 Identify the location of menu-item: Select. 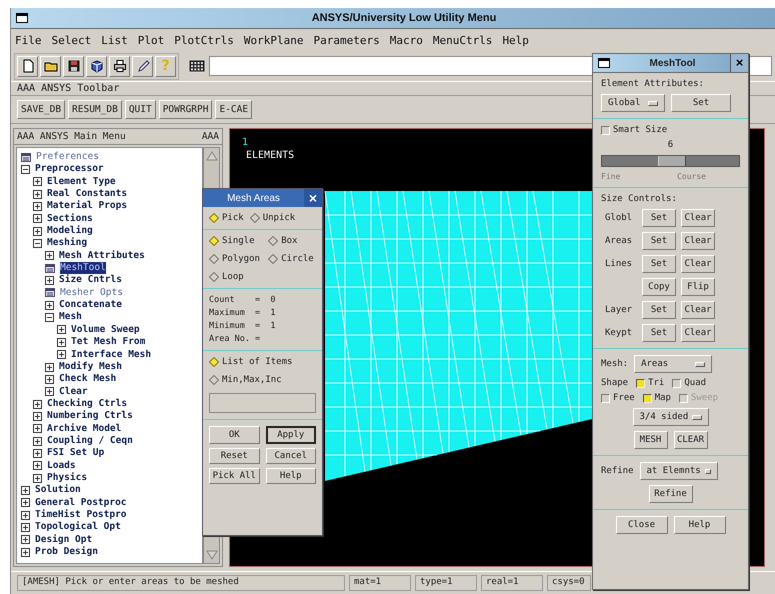
(72, 40).